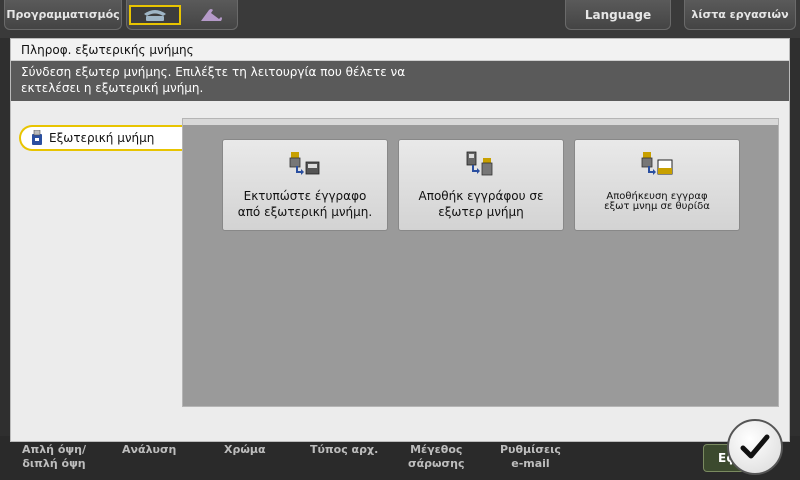  I want to click on save-to-memory-button: Αποθήκ εγγράφου σε εξωτερ μνήμη, so click(481, 185).